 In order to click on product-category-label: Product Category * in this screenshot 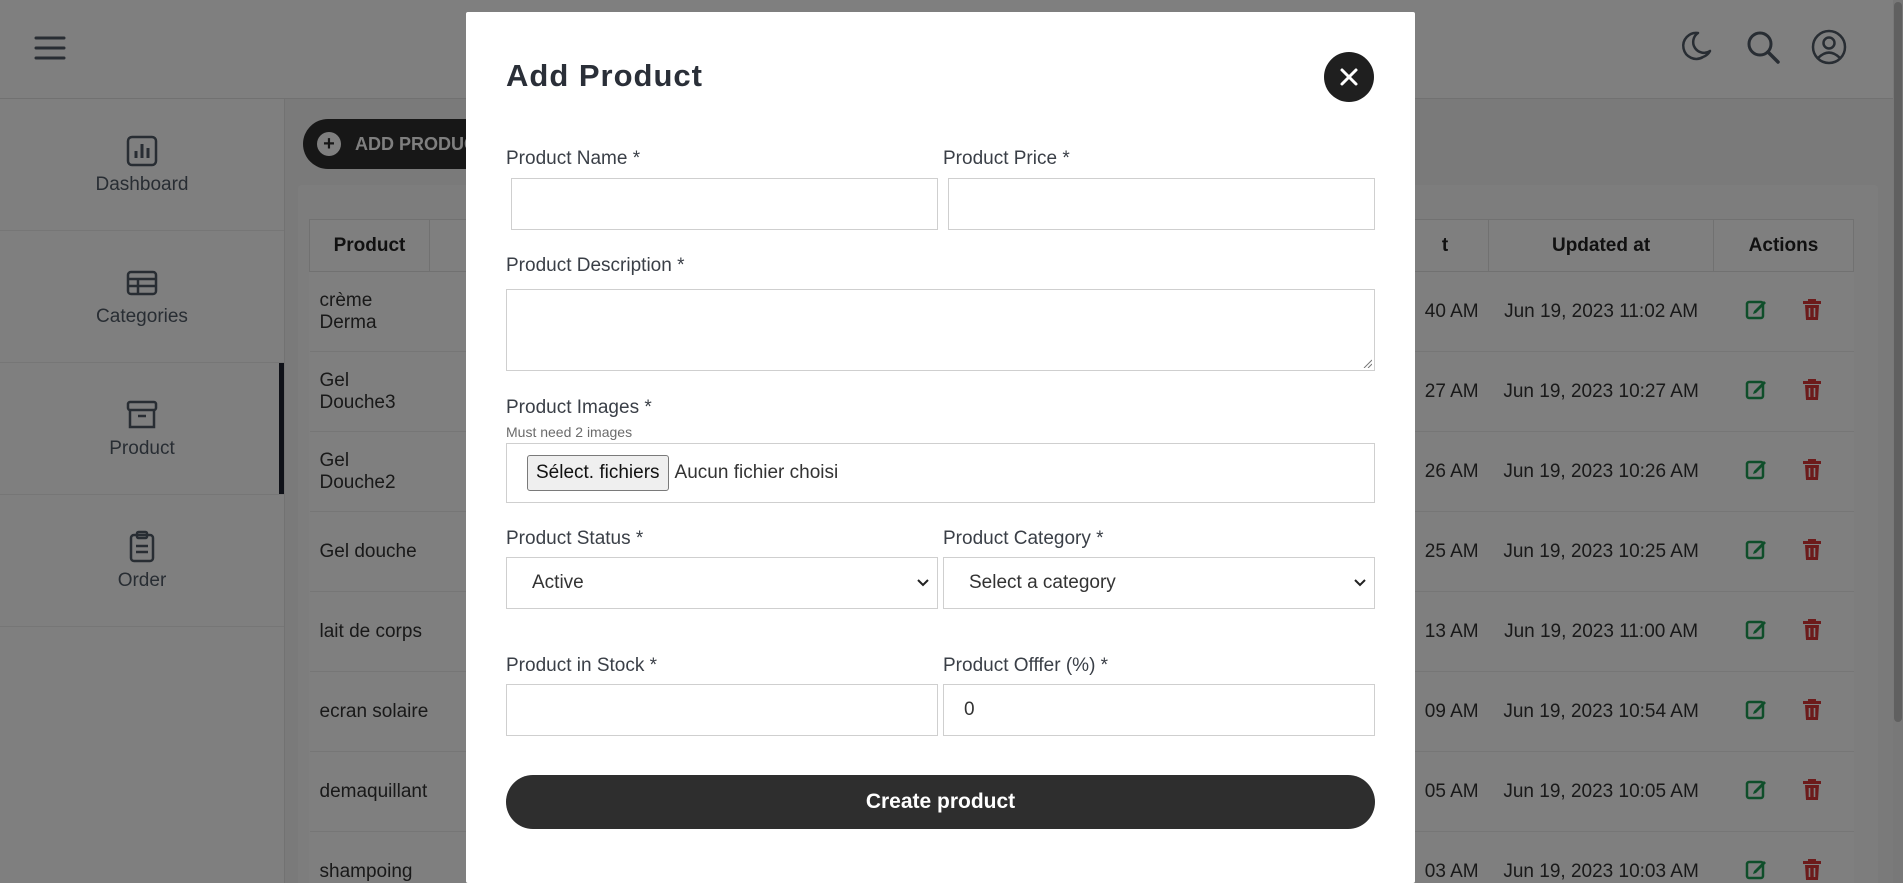, I will do `click(1023, 538)`.